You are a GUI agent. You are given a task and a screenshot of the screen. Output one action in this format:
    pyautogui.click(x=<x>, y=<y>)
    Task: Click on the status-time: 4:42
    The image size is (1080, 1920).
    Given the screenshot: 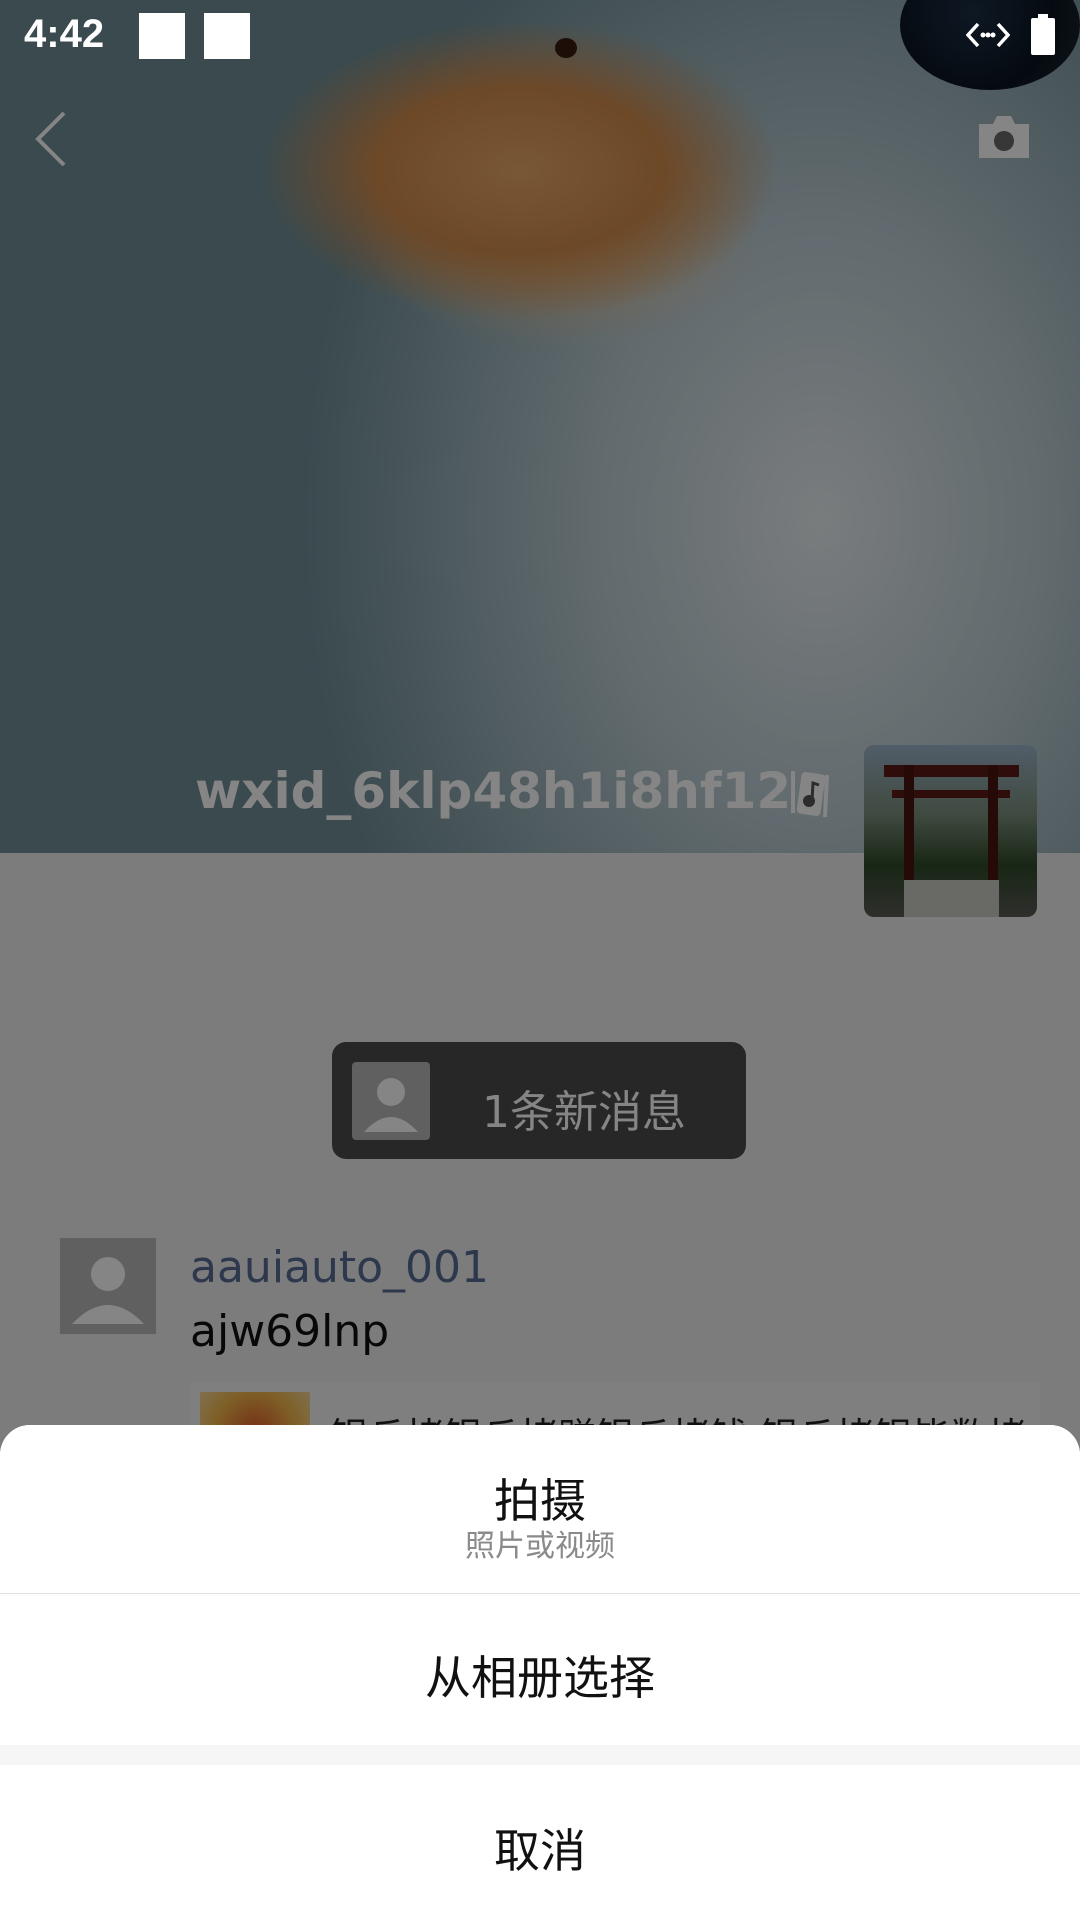 What is the action you would take?
    pyautogui.click(x=64, y=34)
    